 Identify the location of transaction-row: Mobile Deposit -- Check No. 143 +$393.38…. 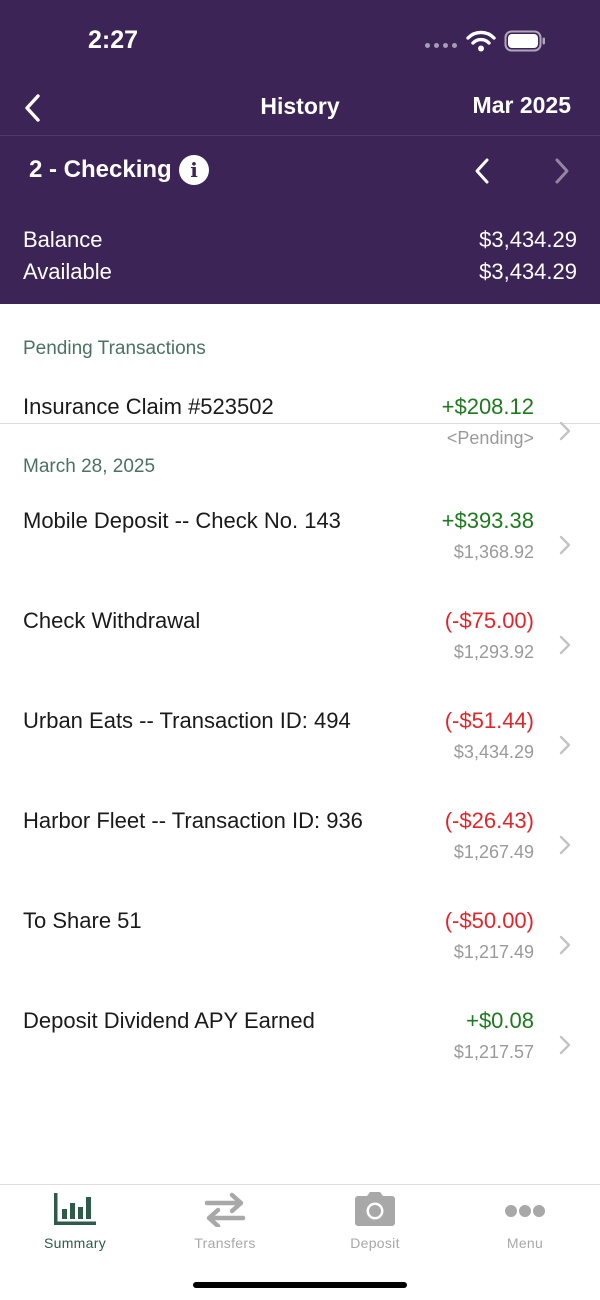
(300, 554).